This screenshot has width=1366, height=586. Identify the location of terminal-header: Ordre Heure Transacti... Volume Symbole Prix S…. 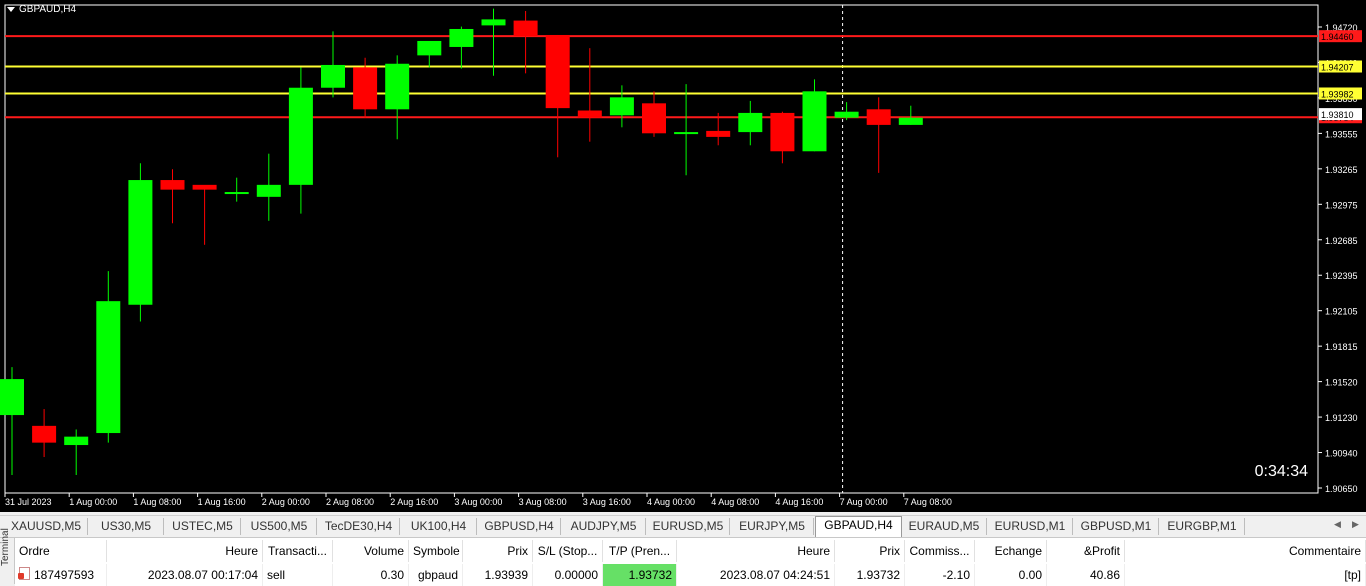
(690, 551).